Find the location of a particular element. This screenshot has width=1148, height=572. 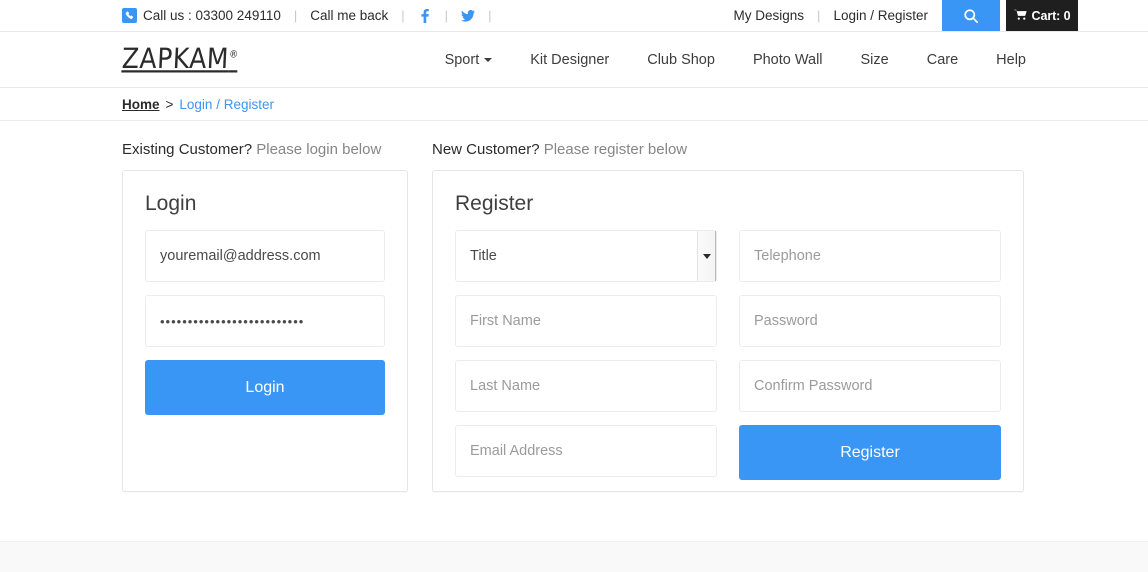

cart-button: Cart: 0 is located at coordinates (1042, 15).